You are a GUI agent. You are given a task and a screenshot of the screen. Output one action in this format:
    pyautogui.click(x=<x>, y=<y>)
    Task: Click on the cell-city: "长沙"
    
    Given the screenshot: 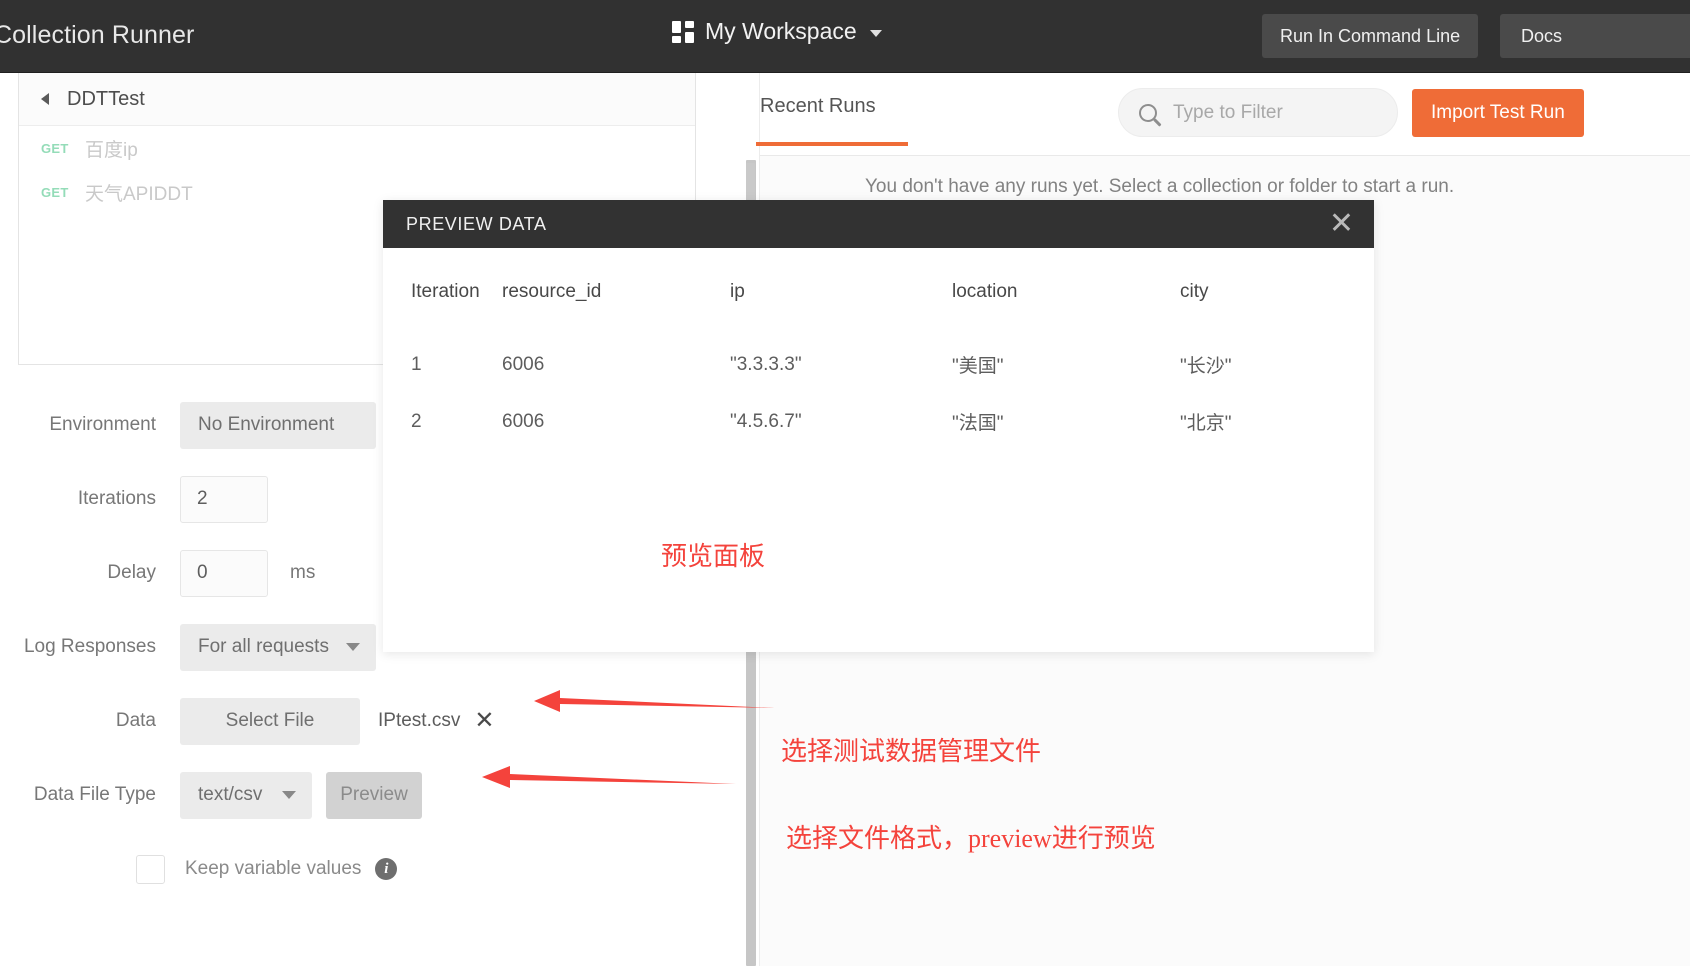 What is the action you would take?
    pyautogui.click(x=1206, y=366)
    